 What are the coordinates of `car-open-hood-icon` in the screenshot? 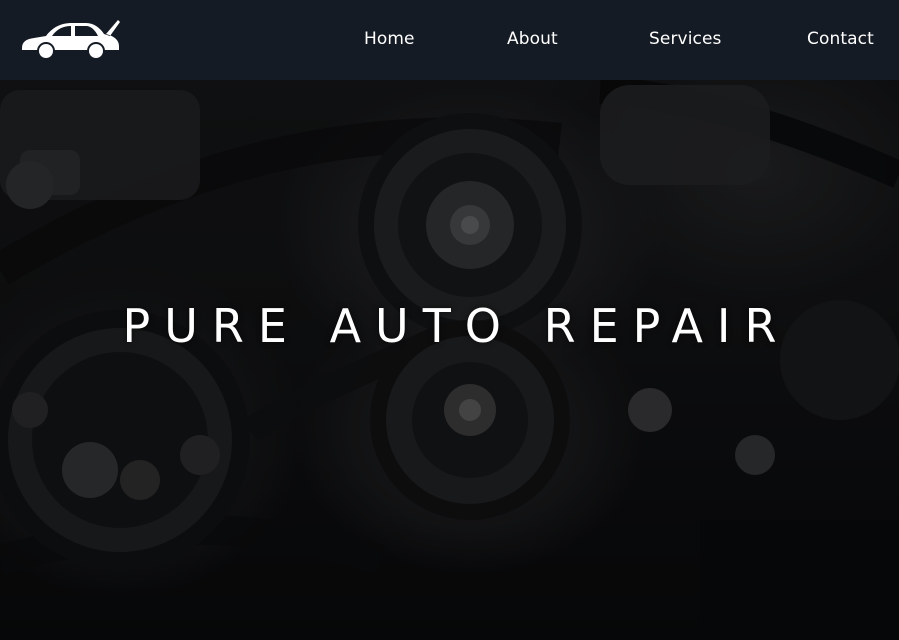 It's located at (71, 40).